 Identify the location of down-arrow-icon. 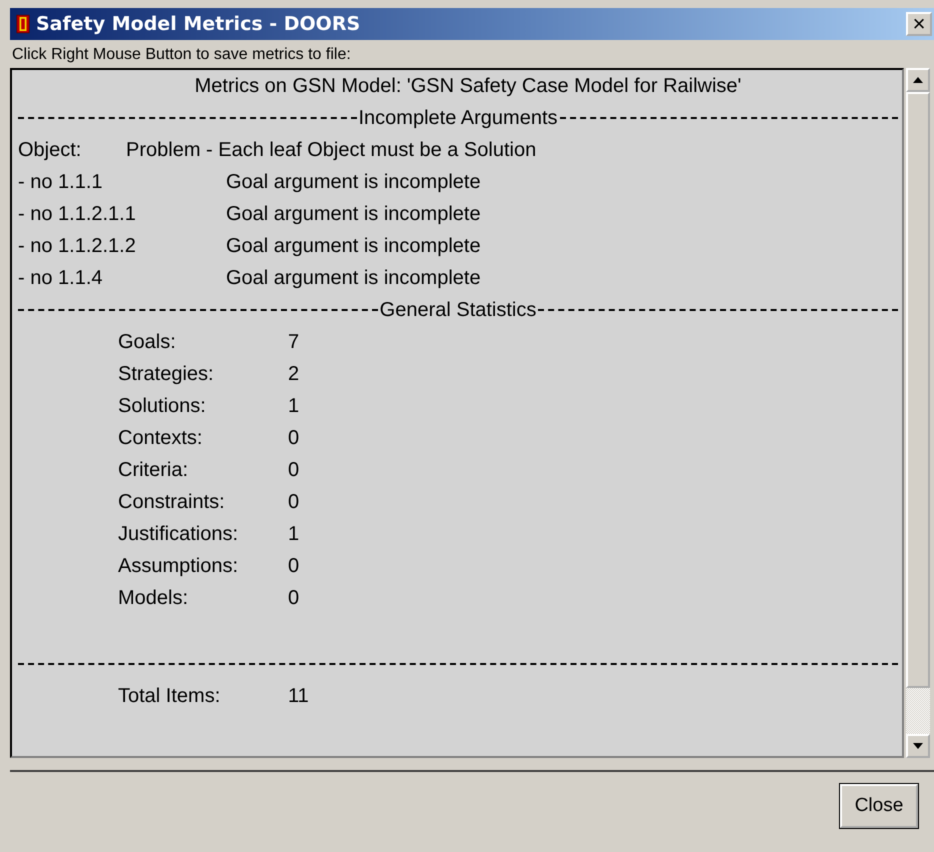
(918, 746).